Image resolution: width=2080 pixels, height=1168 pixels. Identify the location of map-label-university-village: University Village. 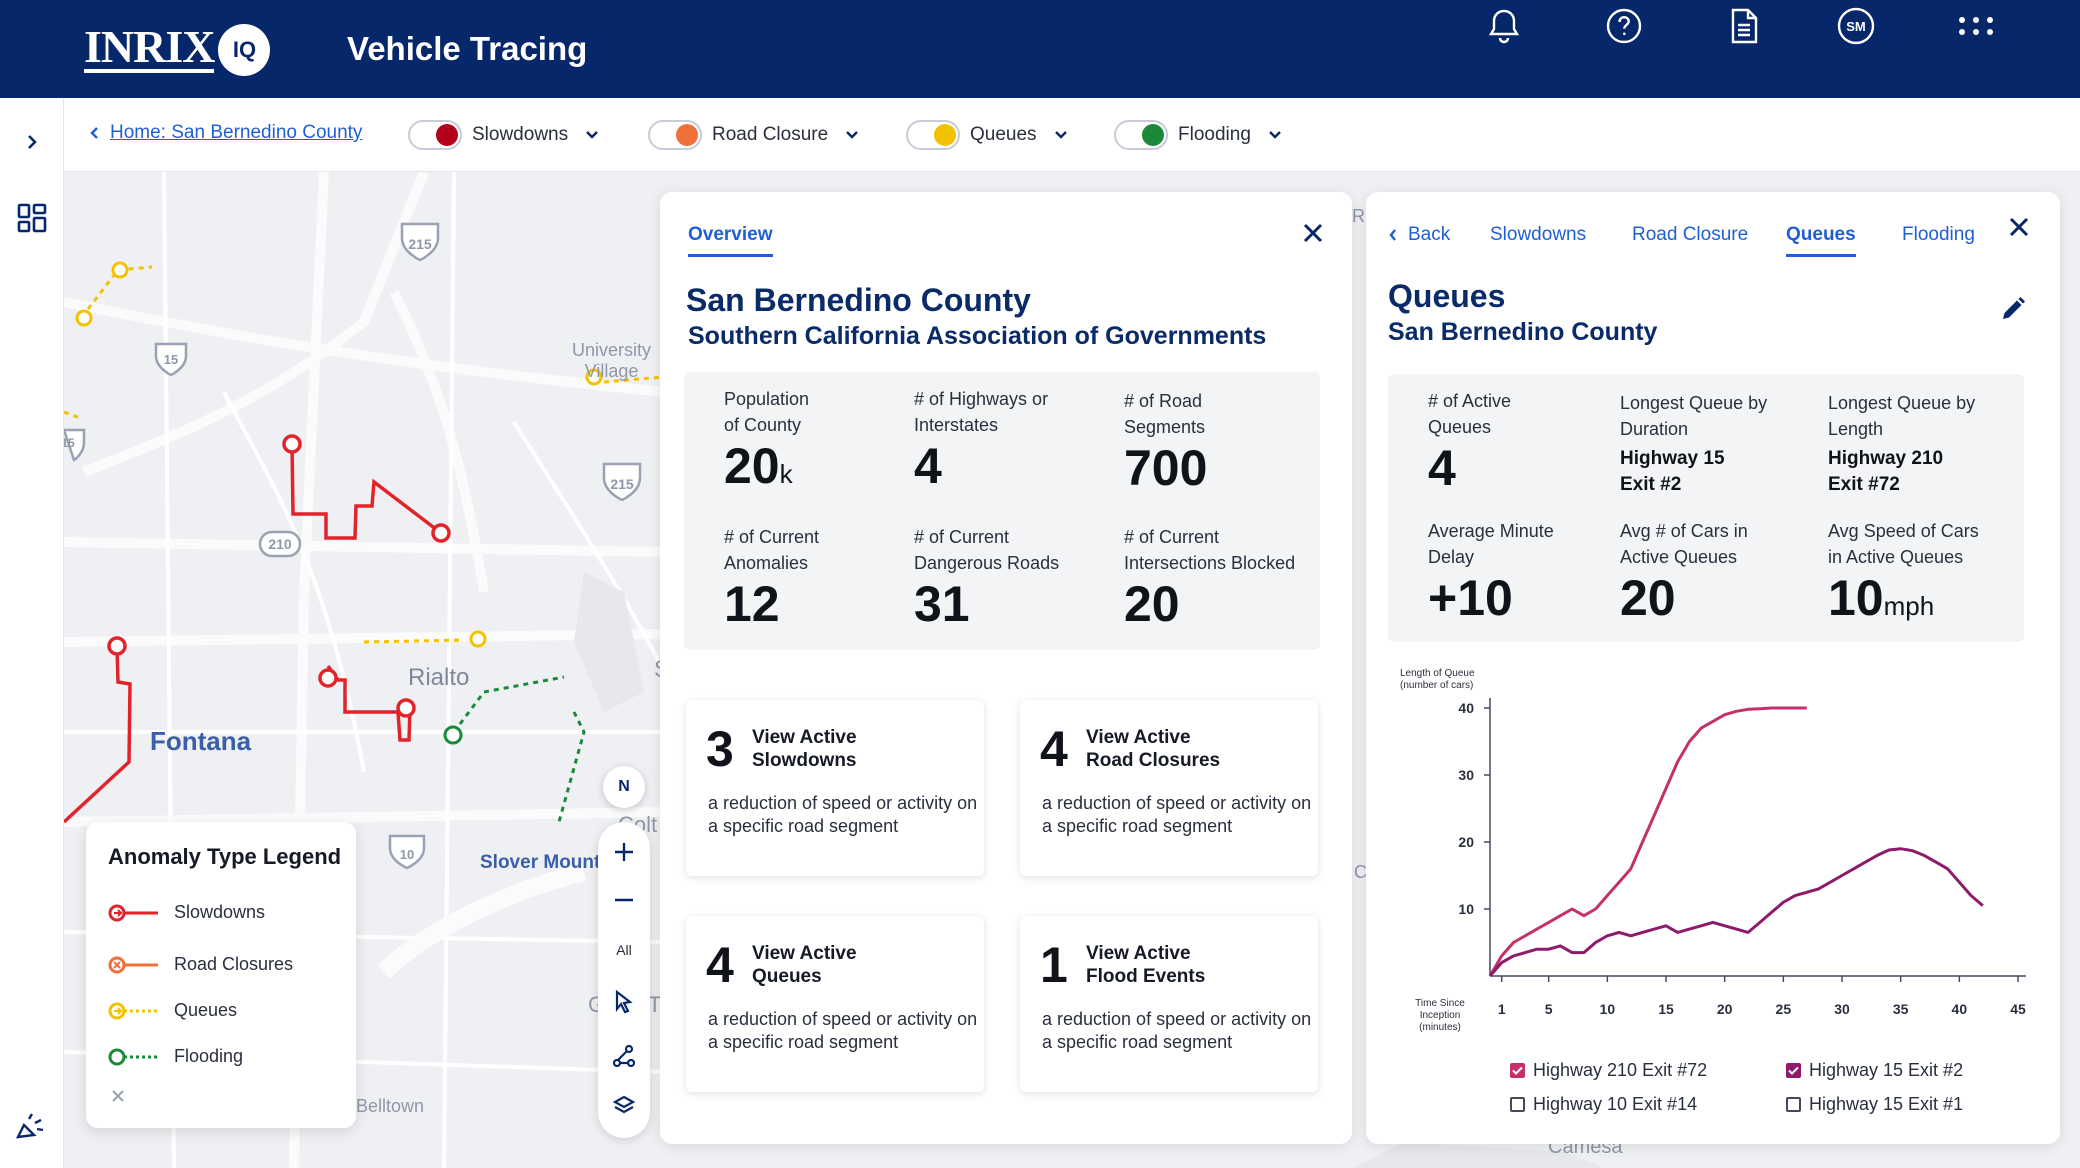
(612, 360).